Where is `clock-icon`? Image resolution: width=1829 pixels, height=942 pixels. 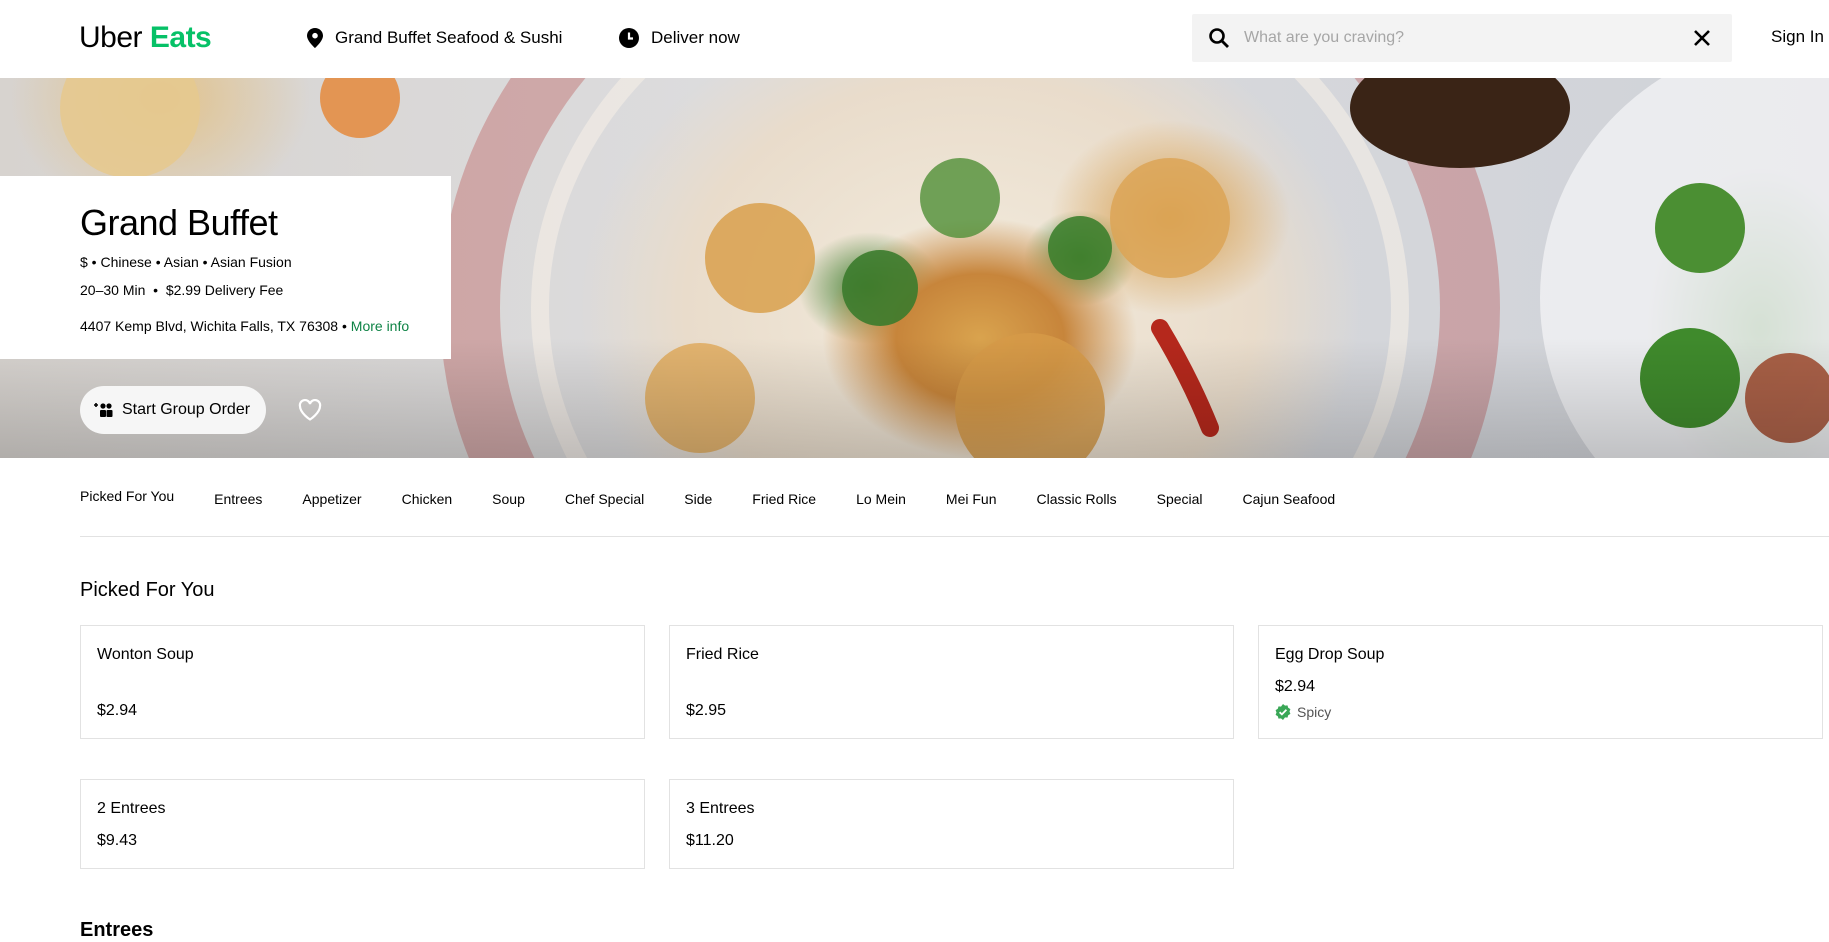
clock-icon is located at coordinates (629, 38).